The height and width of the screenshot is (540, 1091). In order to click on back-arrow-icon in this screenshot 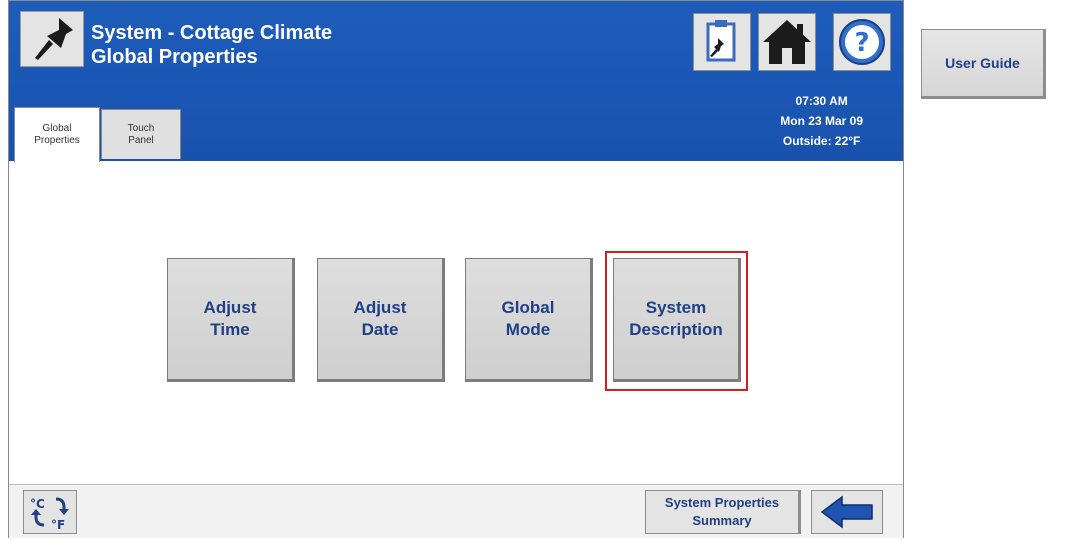, I will do `click(846, 512)`.